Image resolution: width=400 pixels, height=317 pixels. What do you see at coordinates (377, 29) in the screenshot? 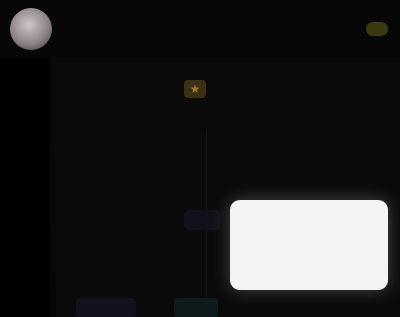
I see `status-badge` at bounding box center [377, 29].